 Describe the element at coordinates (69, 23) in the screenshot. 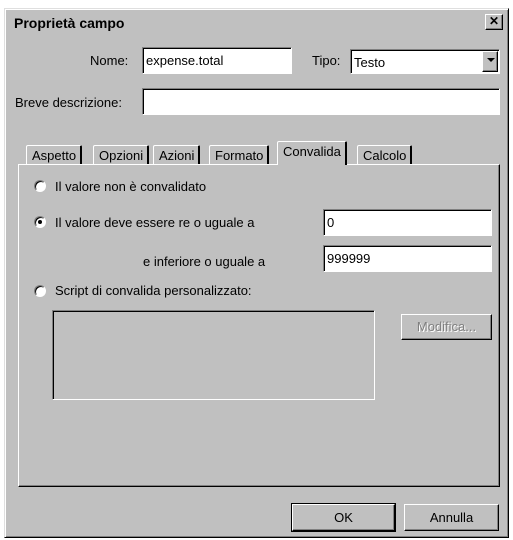

I see `dialog-title: Proprietà campo` at that location.